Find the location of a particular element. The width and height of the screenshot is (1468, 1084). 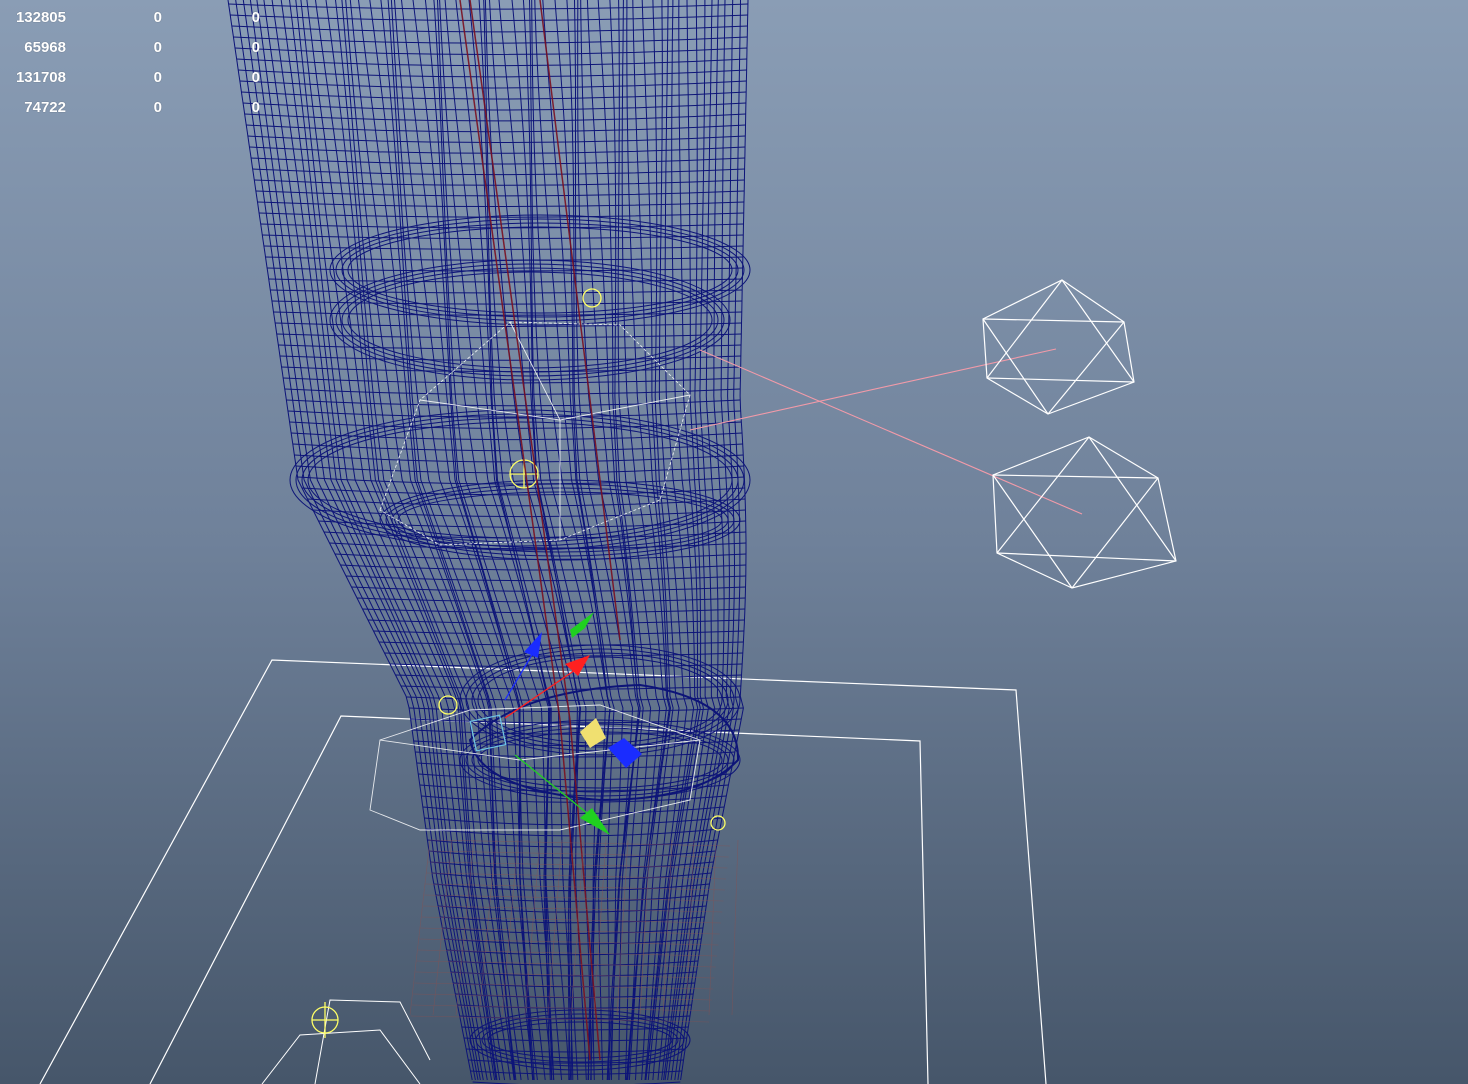

pole-vector-links is located at coordinates (886, 431).